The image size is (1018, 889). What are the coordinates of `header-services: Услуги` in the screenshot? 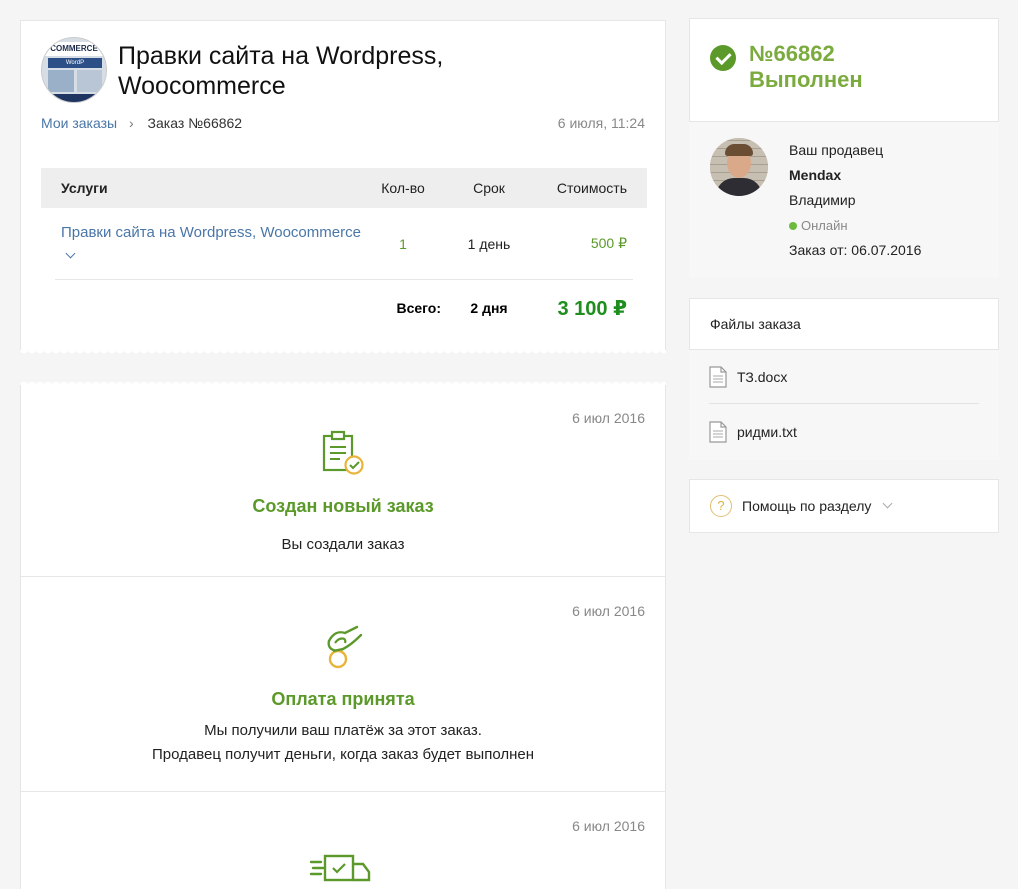 It's located at (84, 188).